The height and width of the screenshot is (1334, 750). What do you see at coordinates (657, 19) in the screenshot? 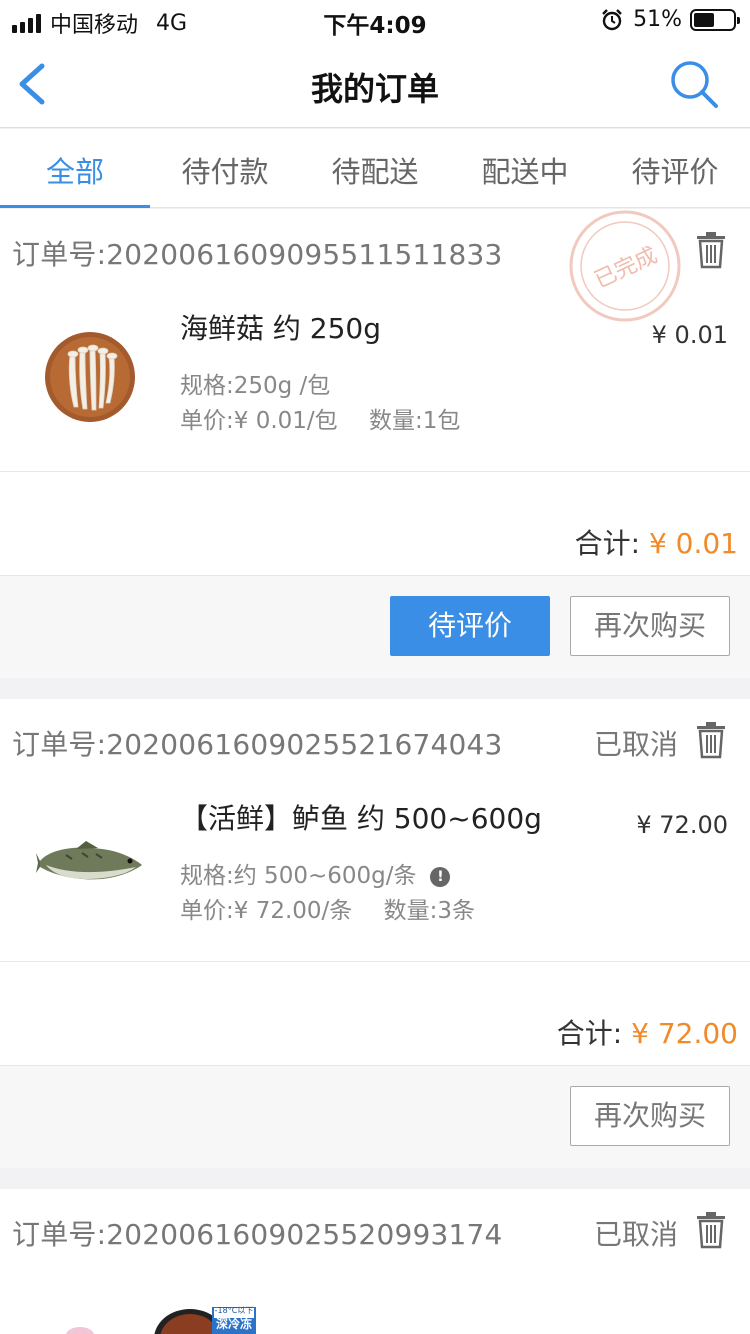
I see `battery-percent: 51%` at bounding box center [657, 19].